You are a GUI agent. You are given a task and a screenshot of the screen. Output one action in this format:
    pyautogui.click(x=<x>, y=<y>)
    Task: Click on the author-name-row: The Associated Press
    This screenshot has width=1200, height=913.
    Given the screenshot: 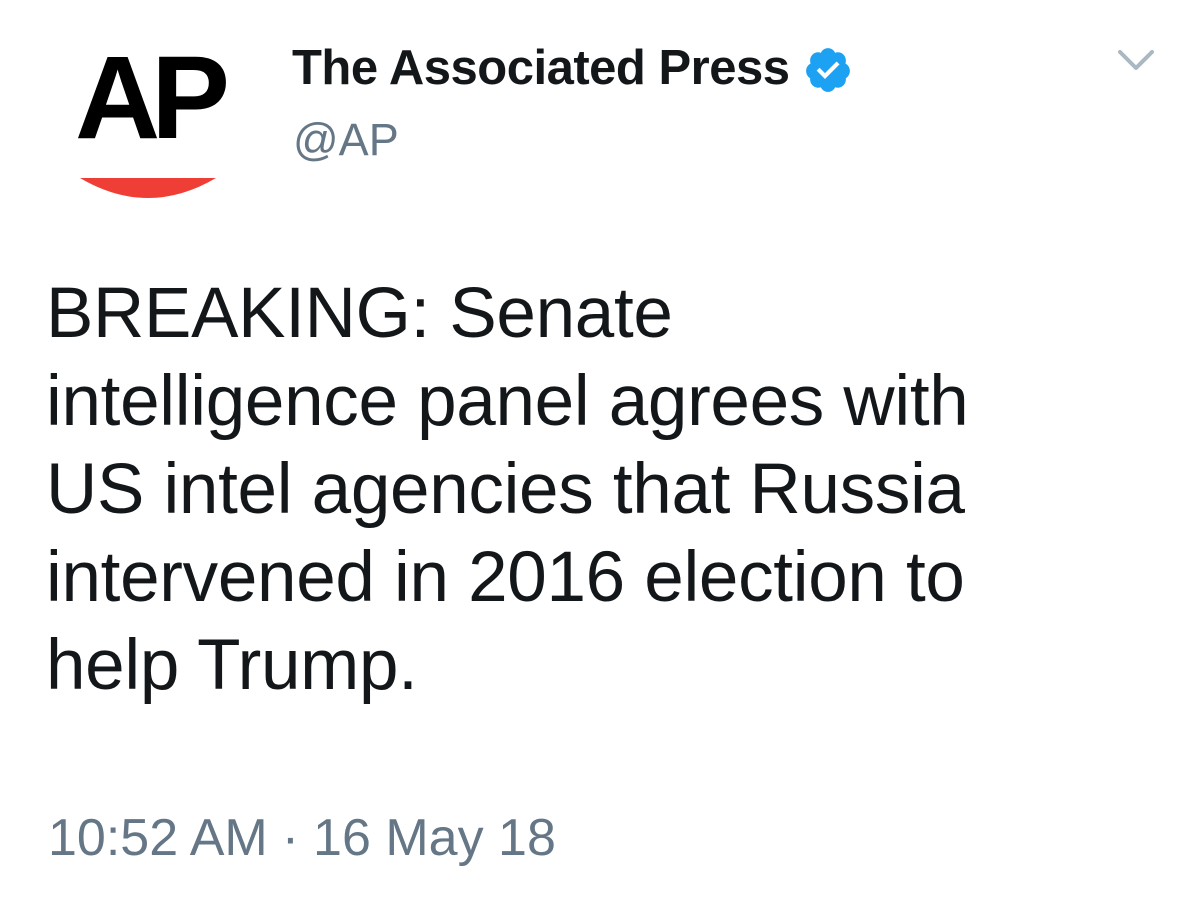 What is the action you would take?
    pyautogui.click(x=572, y=68)
    